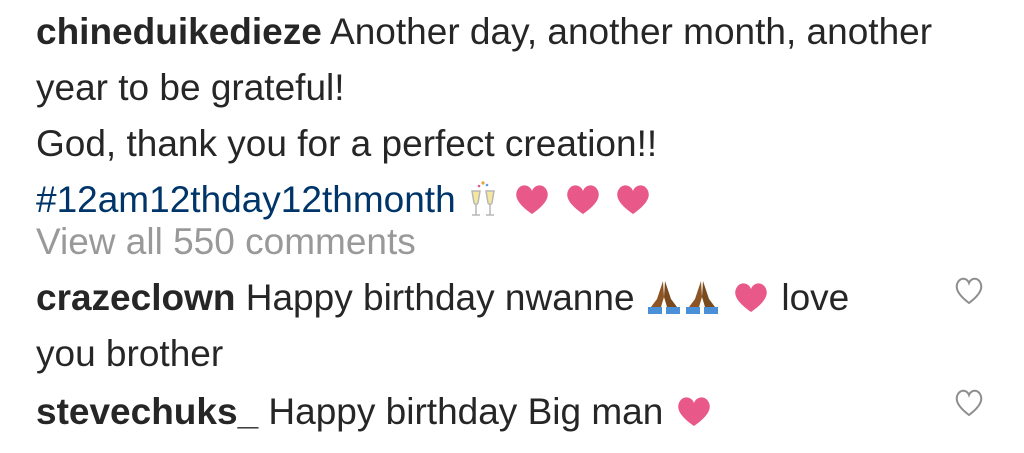  Describe the element at coordinates (466, 411) in the screenshot. I see `comment-text: Happy birthday Big man` at that location.